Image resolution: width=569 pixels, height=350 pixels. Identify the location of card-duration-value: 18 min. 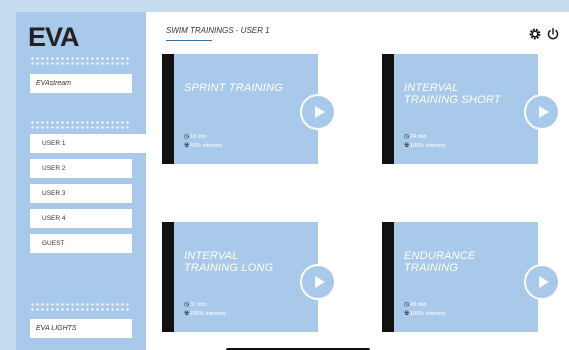
(198, 137).